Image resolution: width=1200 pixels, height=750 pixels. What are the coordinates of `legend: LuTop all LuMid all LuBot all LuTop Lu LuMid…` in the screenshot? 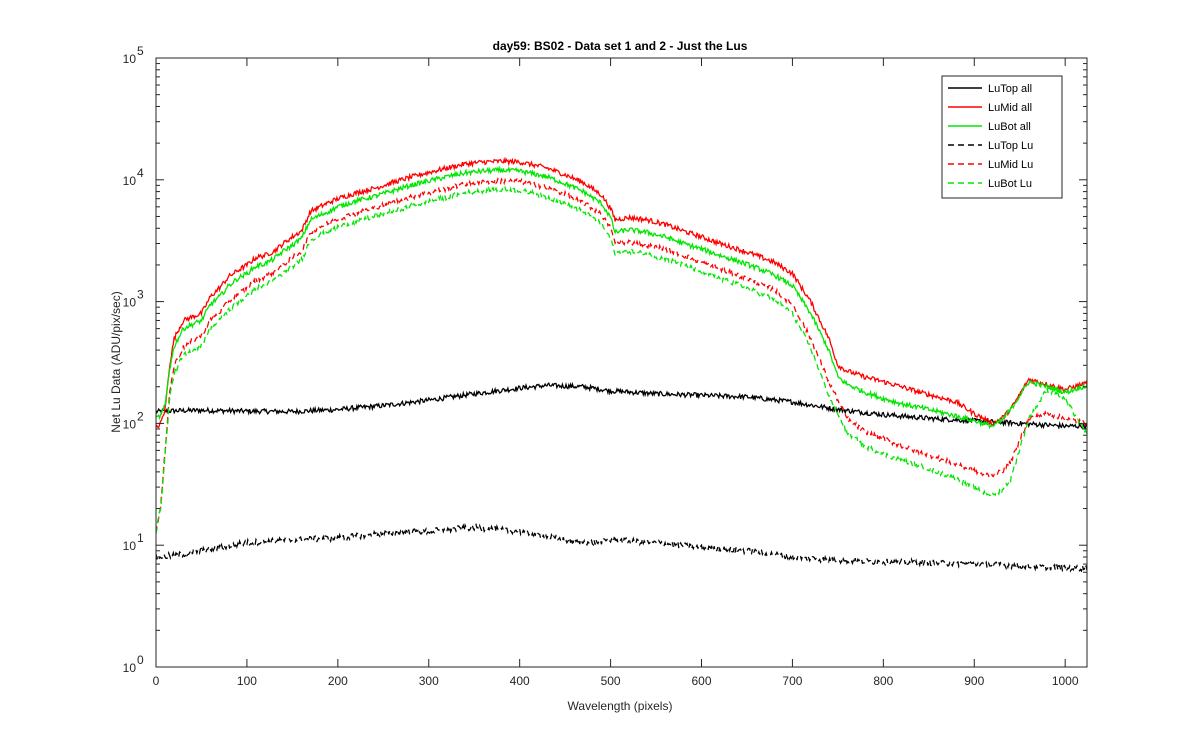 It's located at (1002, 137).